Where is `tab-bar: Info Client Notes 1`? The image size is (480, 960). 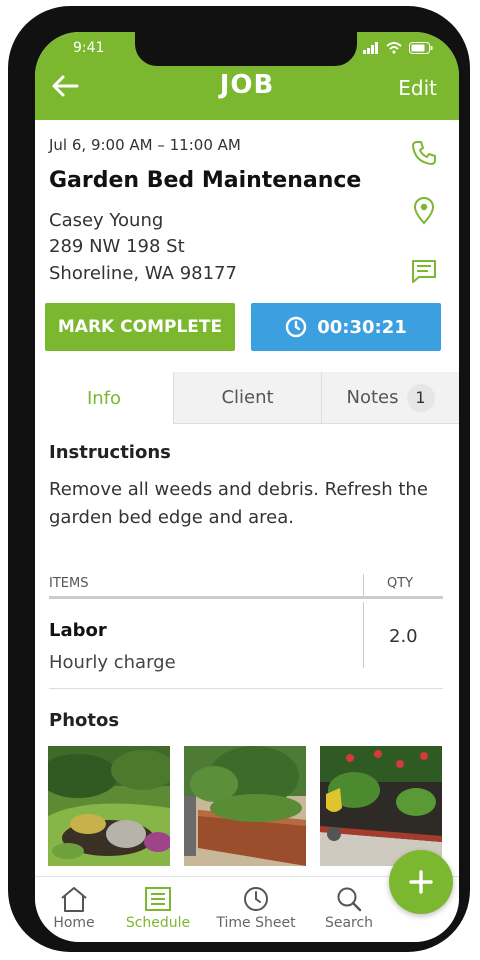
tab-bar: Info Client Notes 1 is located at coordinates (247, 398).